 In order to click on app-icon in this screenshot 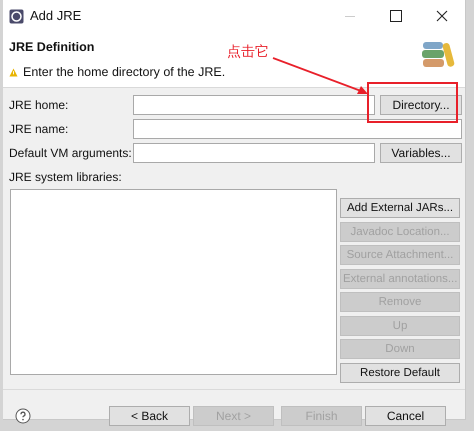, I will do `click(16, 16)`.